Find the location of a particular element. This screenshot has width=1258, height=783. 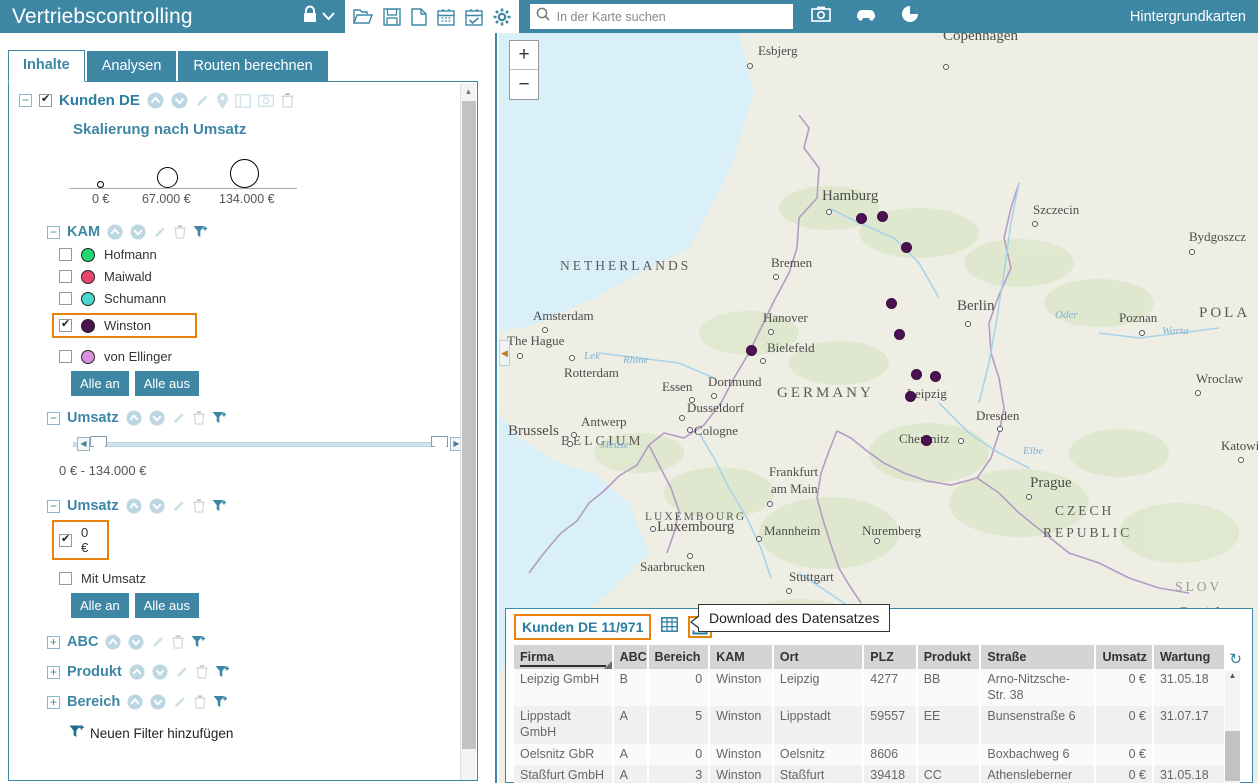

column-header-kam: KAM is located at coordinates (741, 657).